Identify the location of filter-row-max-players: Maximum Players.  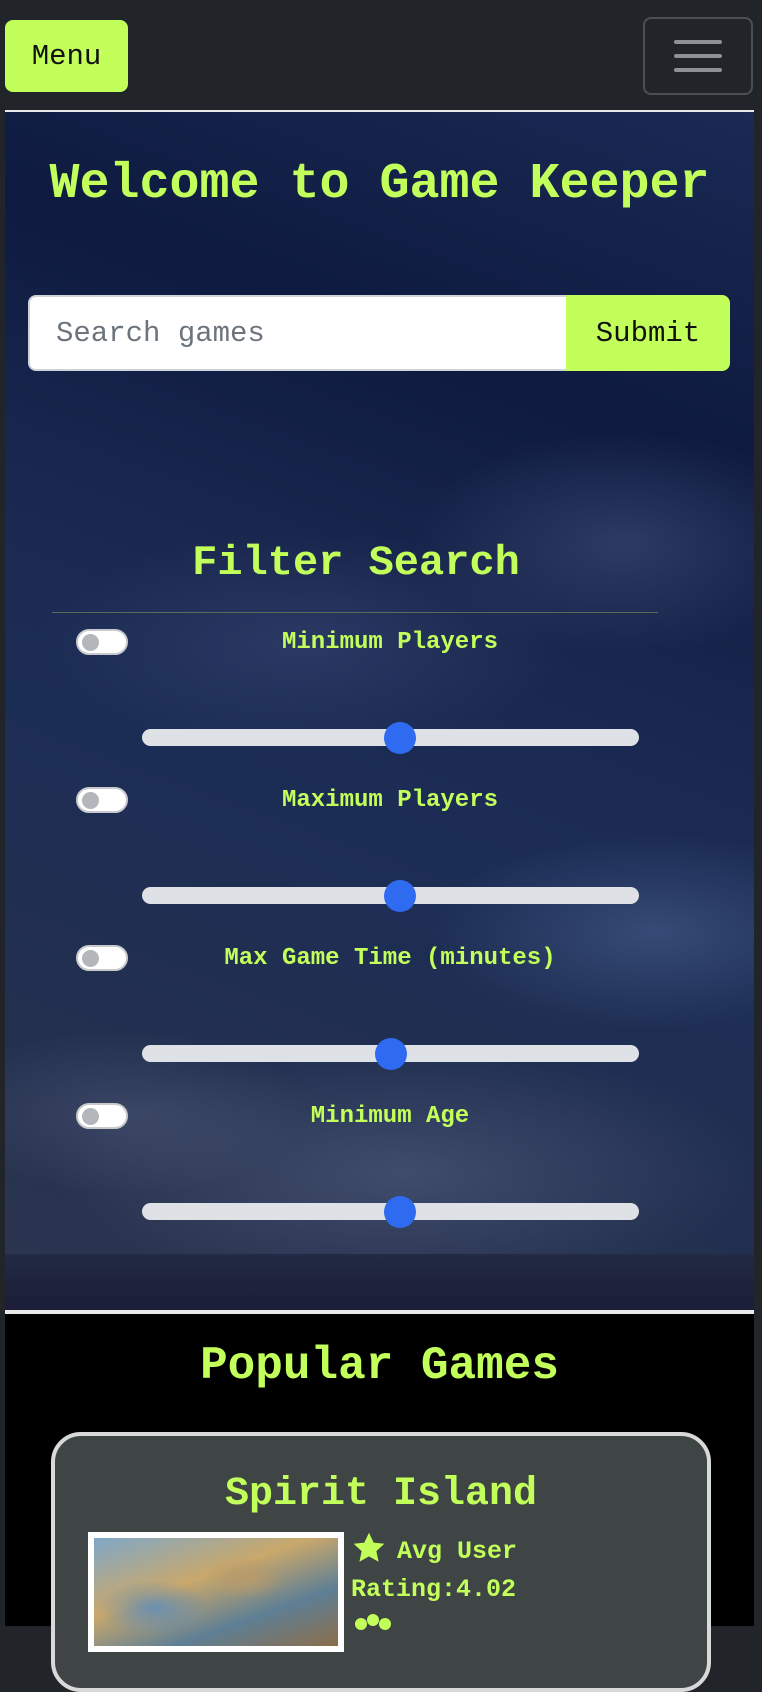
(379, 862).